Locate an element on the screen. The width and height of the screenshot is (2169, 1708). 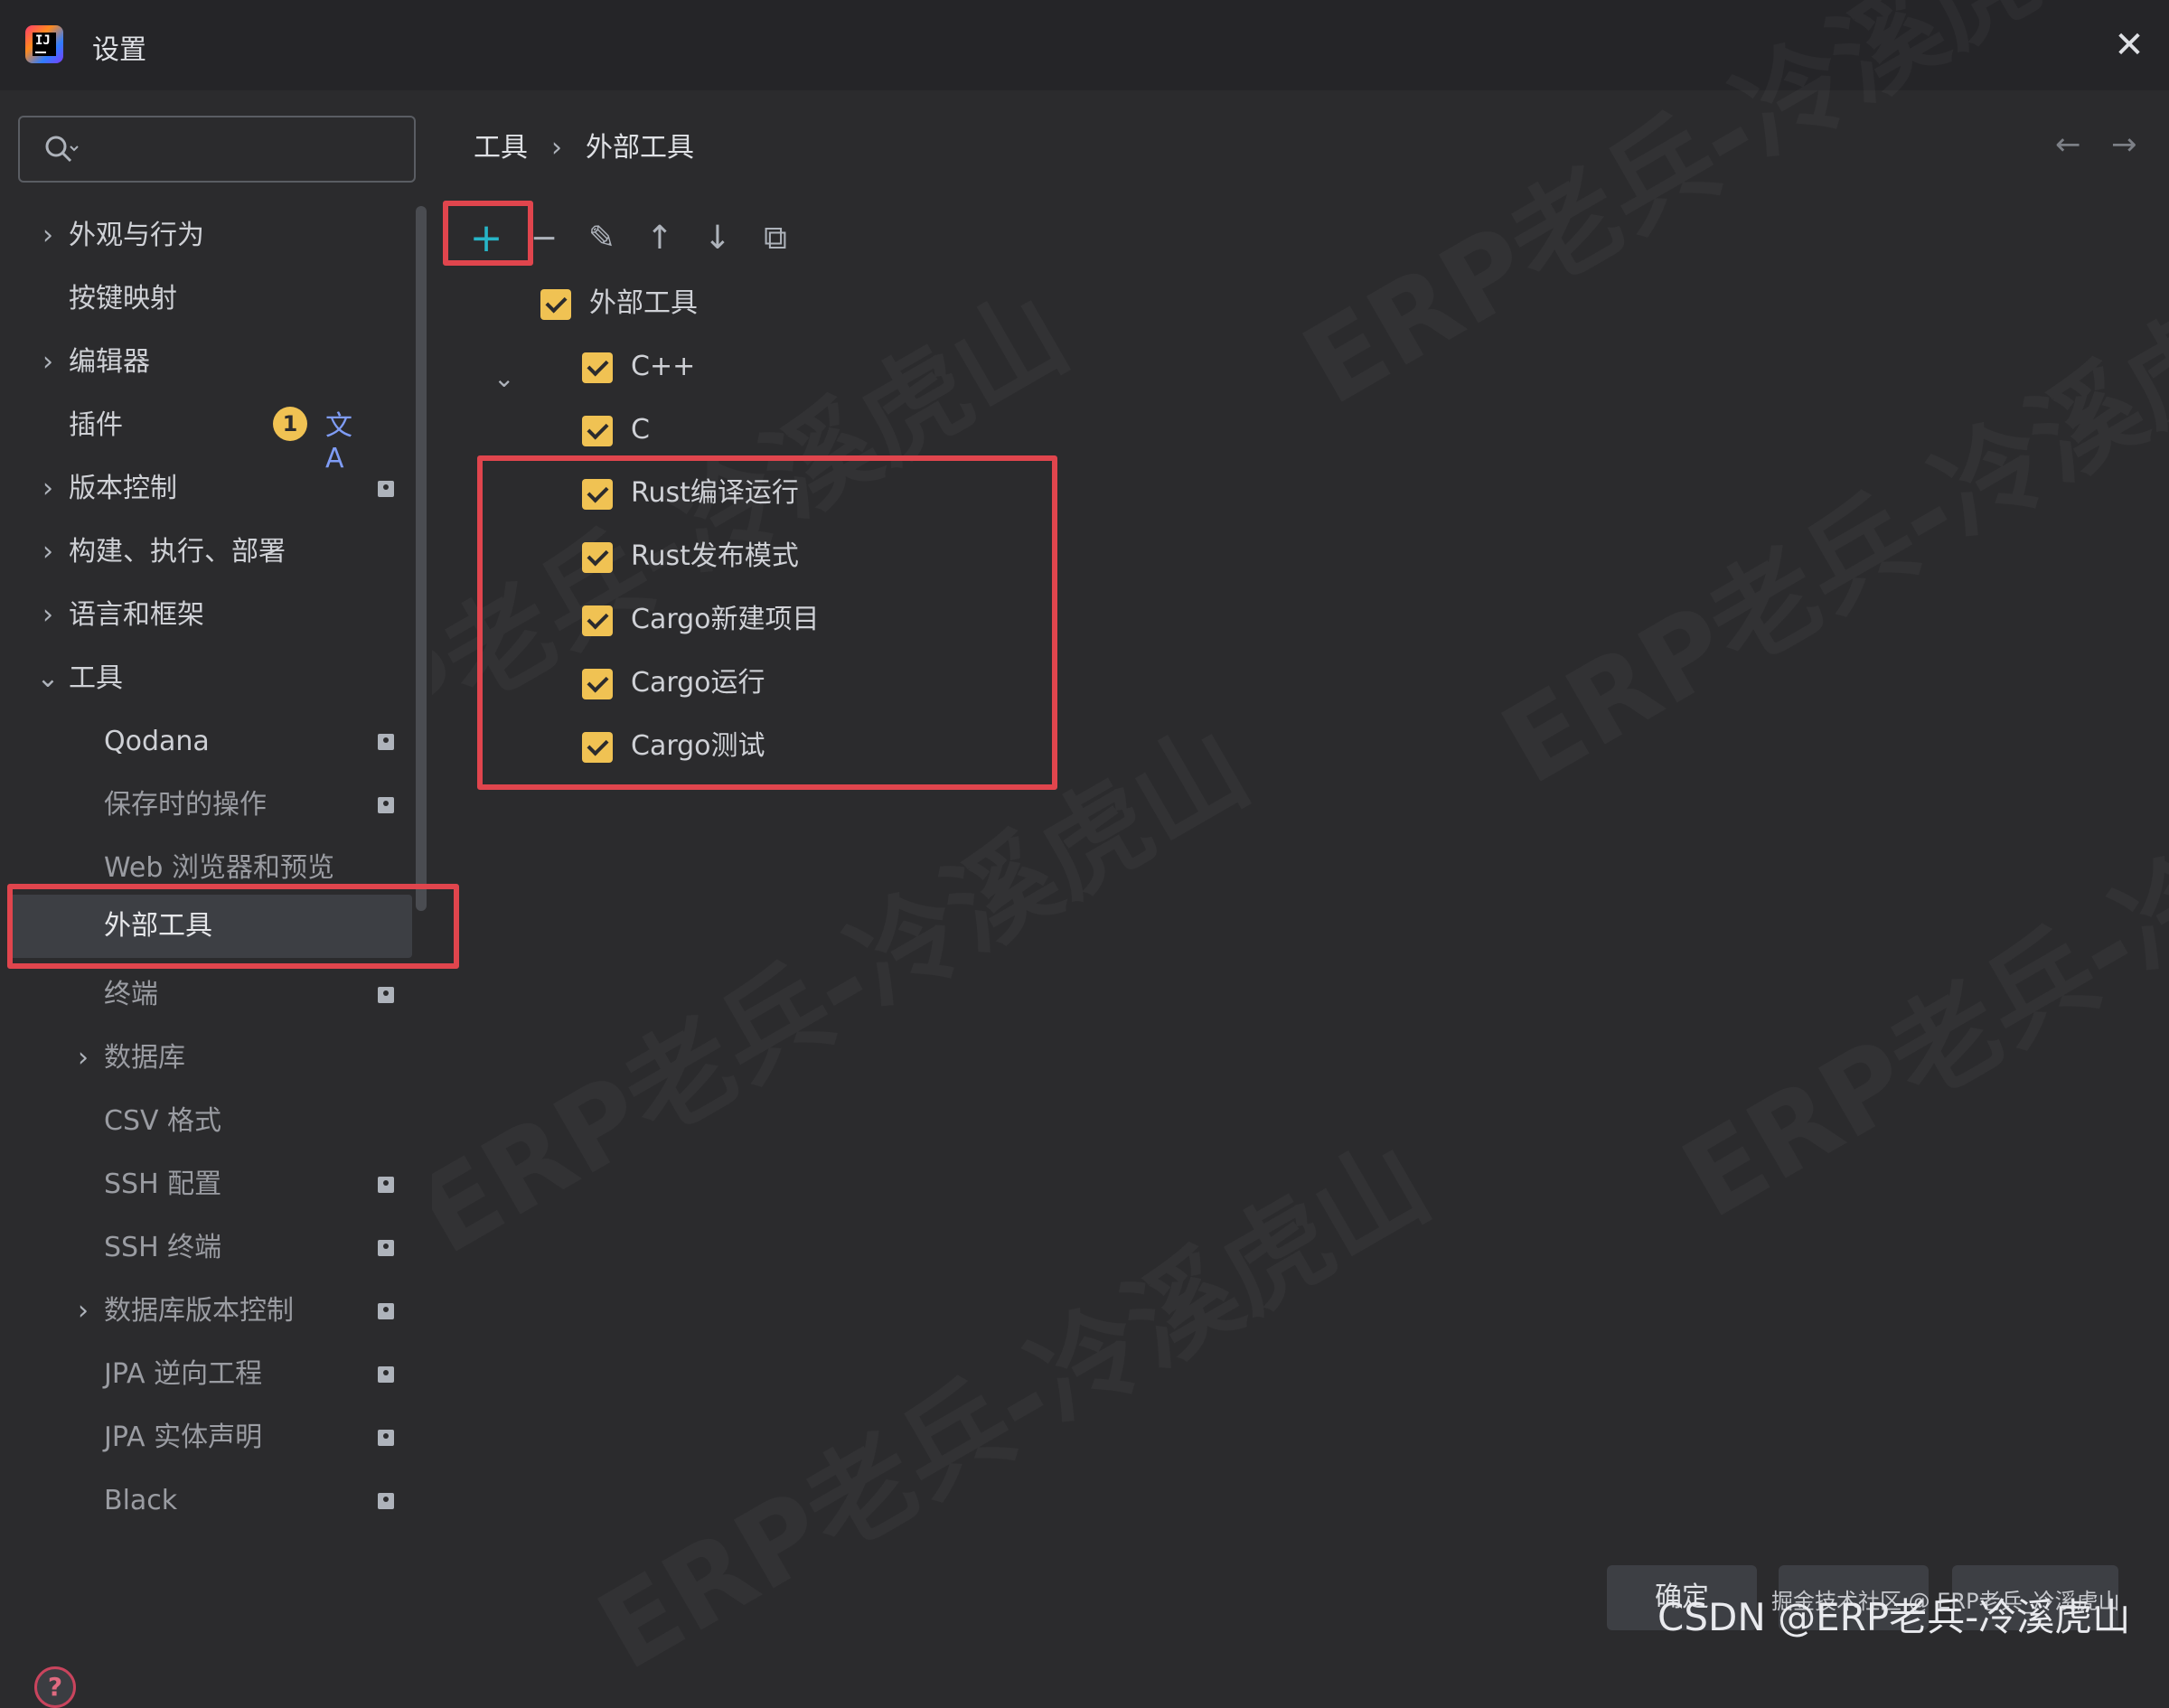
sidebar-item-editor: › 编辑器 is located at coordinates (96, 362).